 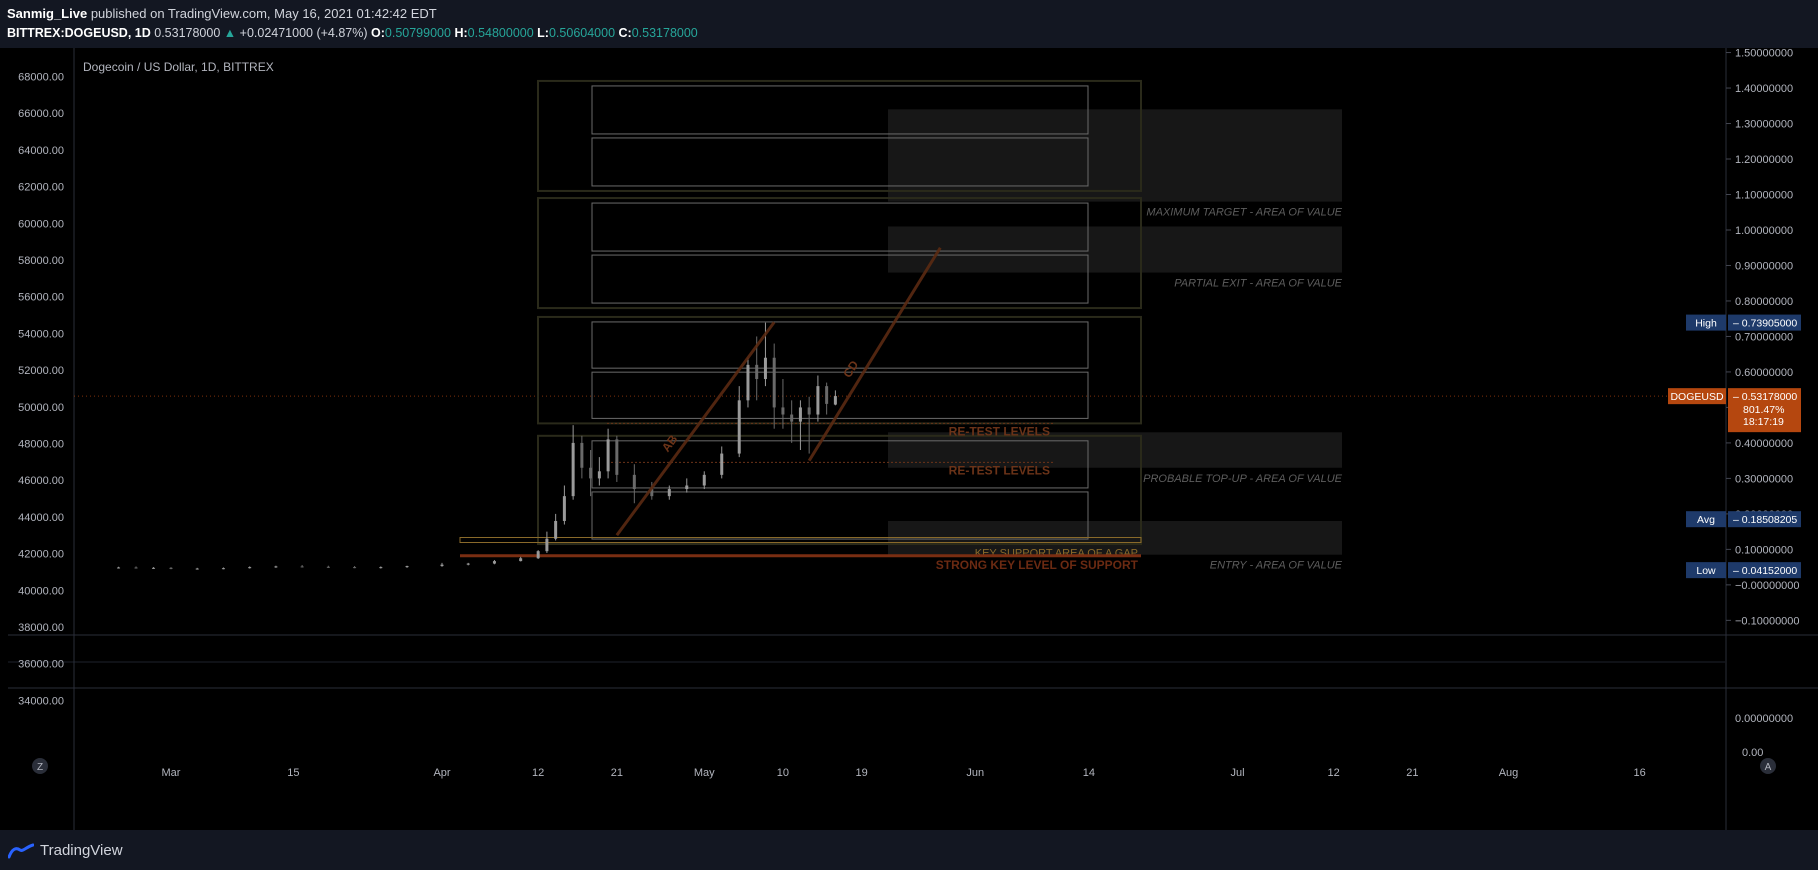 I want to click on right-axis-label: 1.50000000, so click(x=1764, y=54).